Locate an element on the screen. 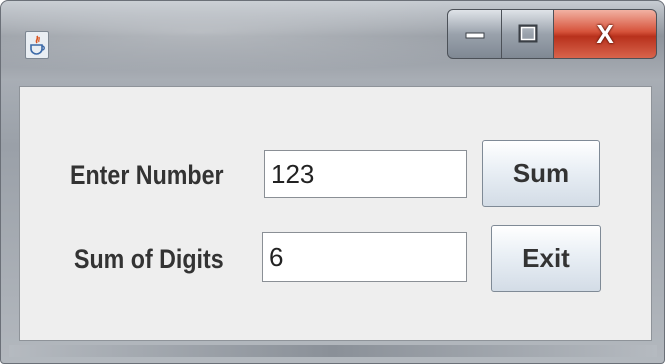 The width and height of the screenshot is (665, 364). sum-button-label: Sum is located at coordinates (541, 173).